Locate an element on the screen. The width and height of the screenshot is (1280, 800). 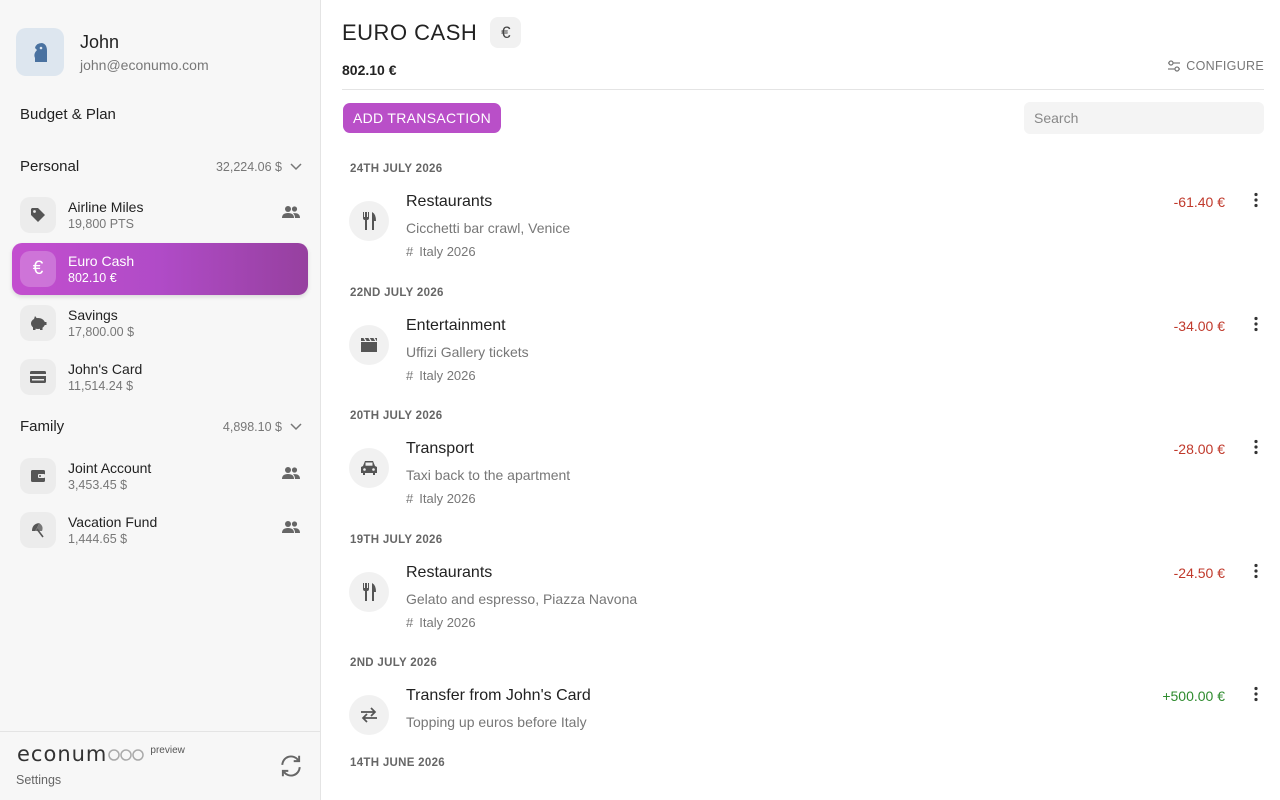
preview-badge: preview is located at coordinates (167, 750).